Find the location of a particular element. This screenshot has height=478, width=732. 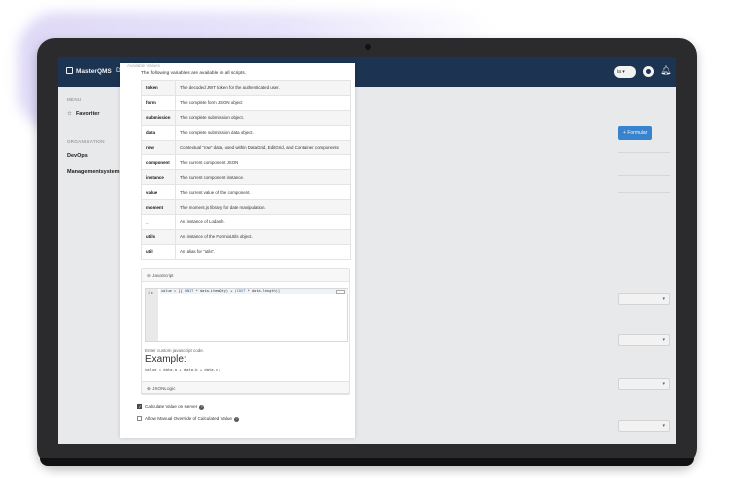

variable-description: The complete form JSON object is located at coordinates (263, 102).